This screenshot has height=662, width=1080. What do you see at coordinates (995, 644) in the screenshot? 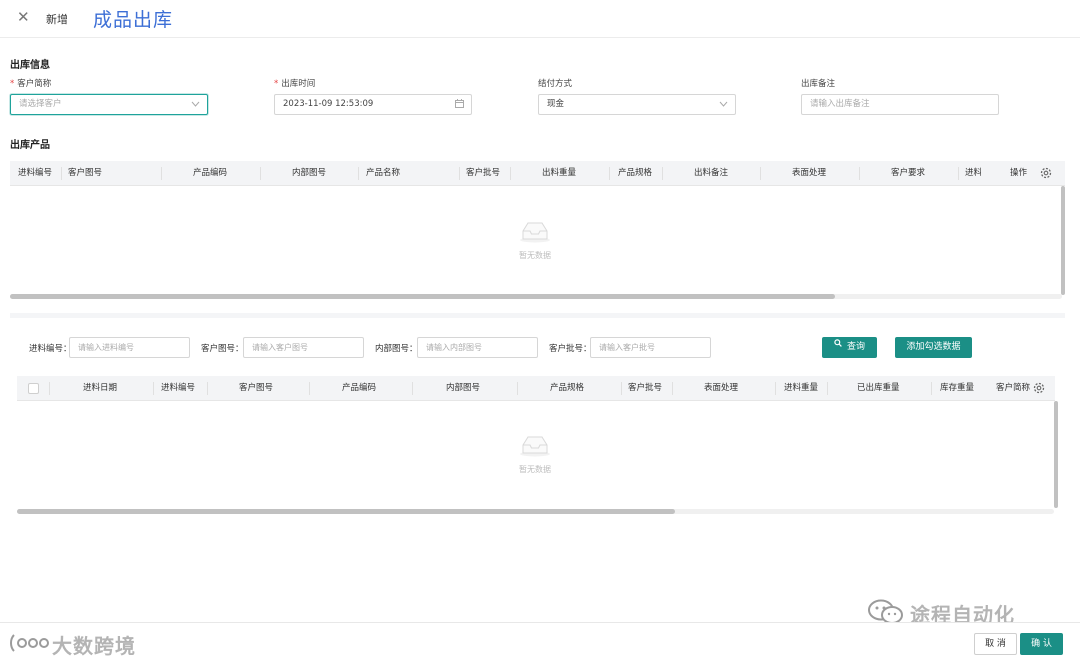
I see `cancel-button: 取 消` at bounding box center [995, 644].